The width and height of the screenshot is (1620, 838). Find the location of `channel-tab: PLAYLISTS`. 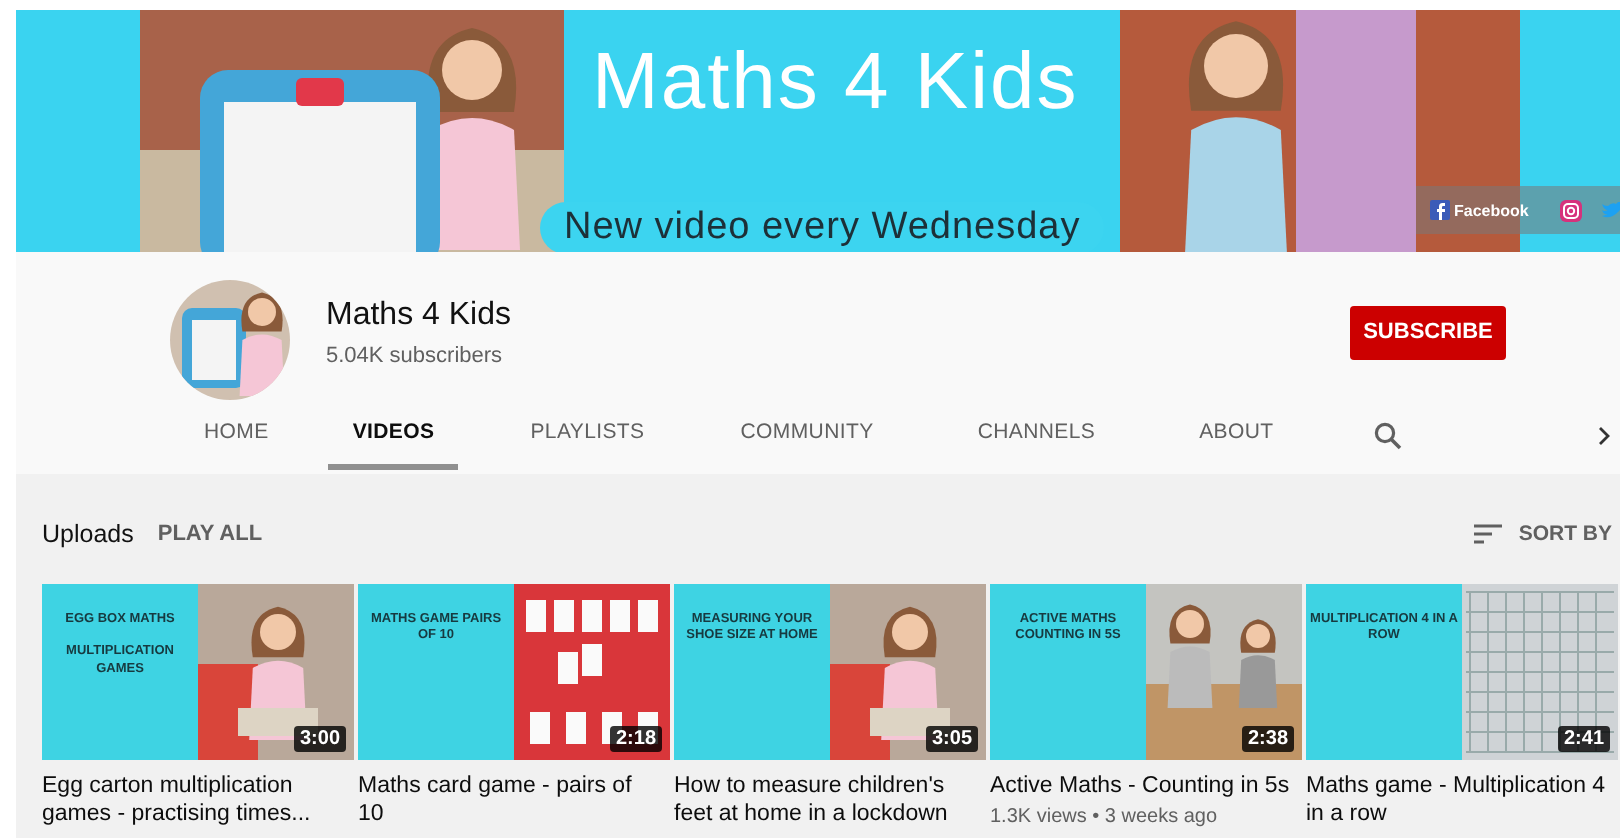

channel-tab: PLAYLISTS is located at coordinates (587, 435).